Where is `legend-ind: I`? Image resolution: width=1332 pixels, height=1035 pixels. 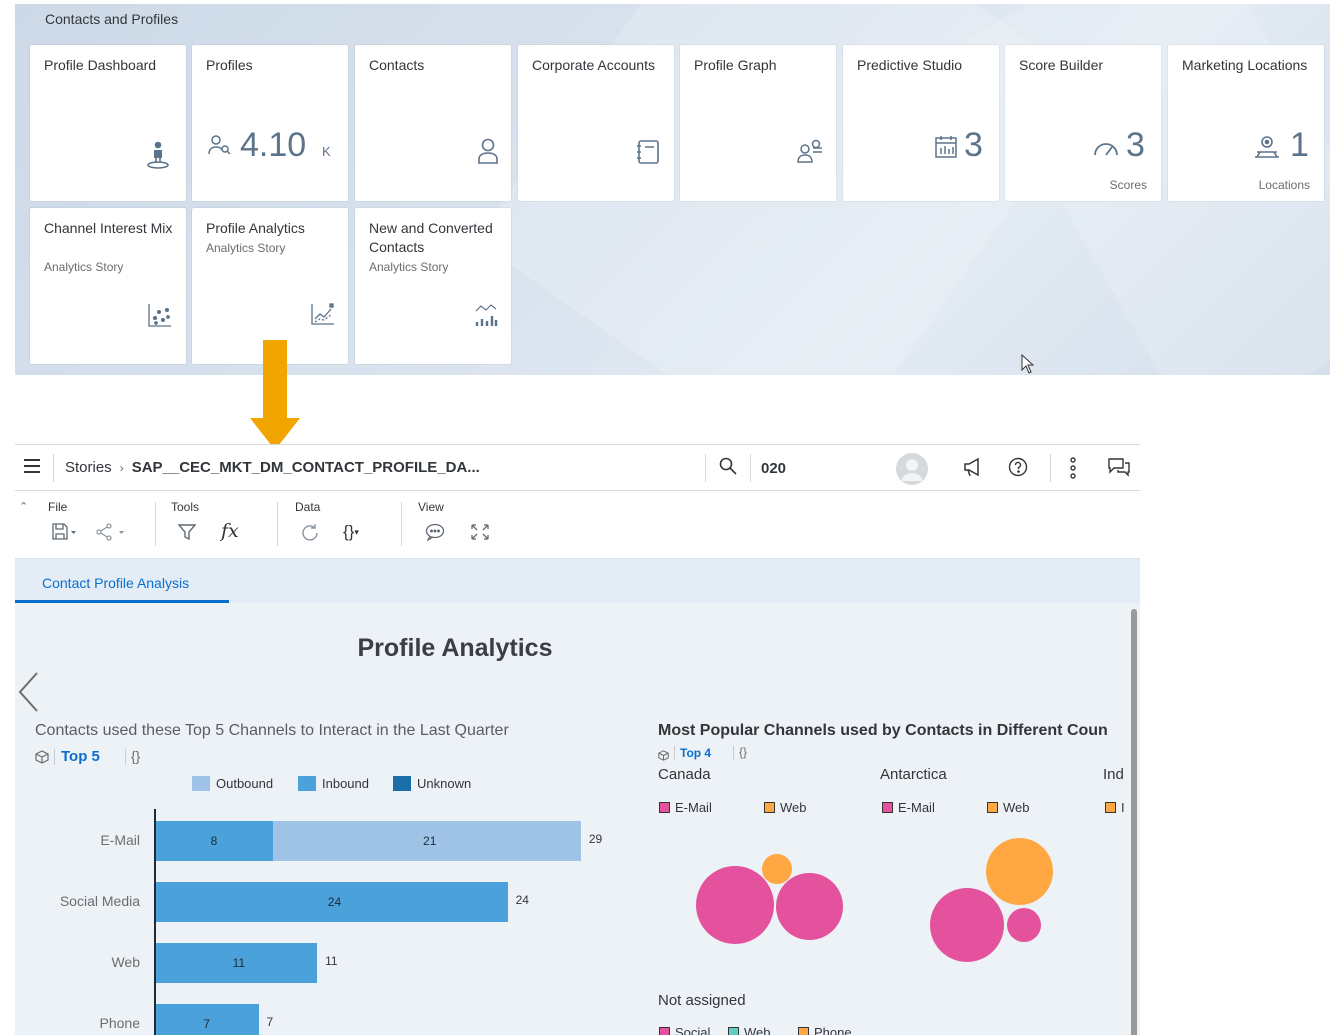 legend-ind: I is located at coordinates (1115, 807).